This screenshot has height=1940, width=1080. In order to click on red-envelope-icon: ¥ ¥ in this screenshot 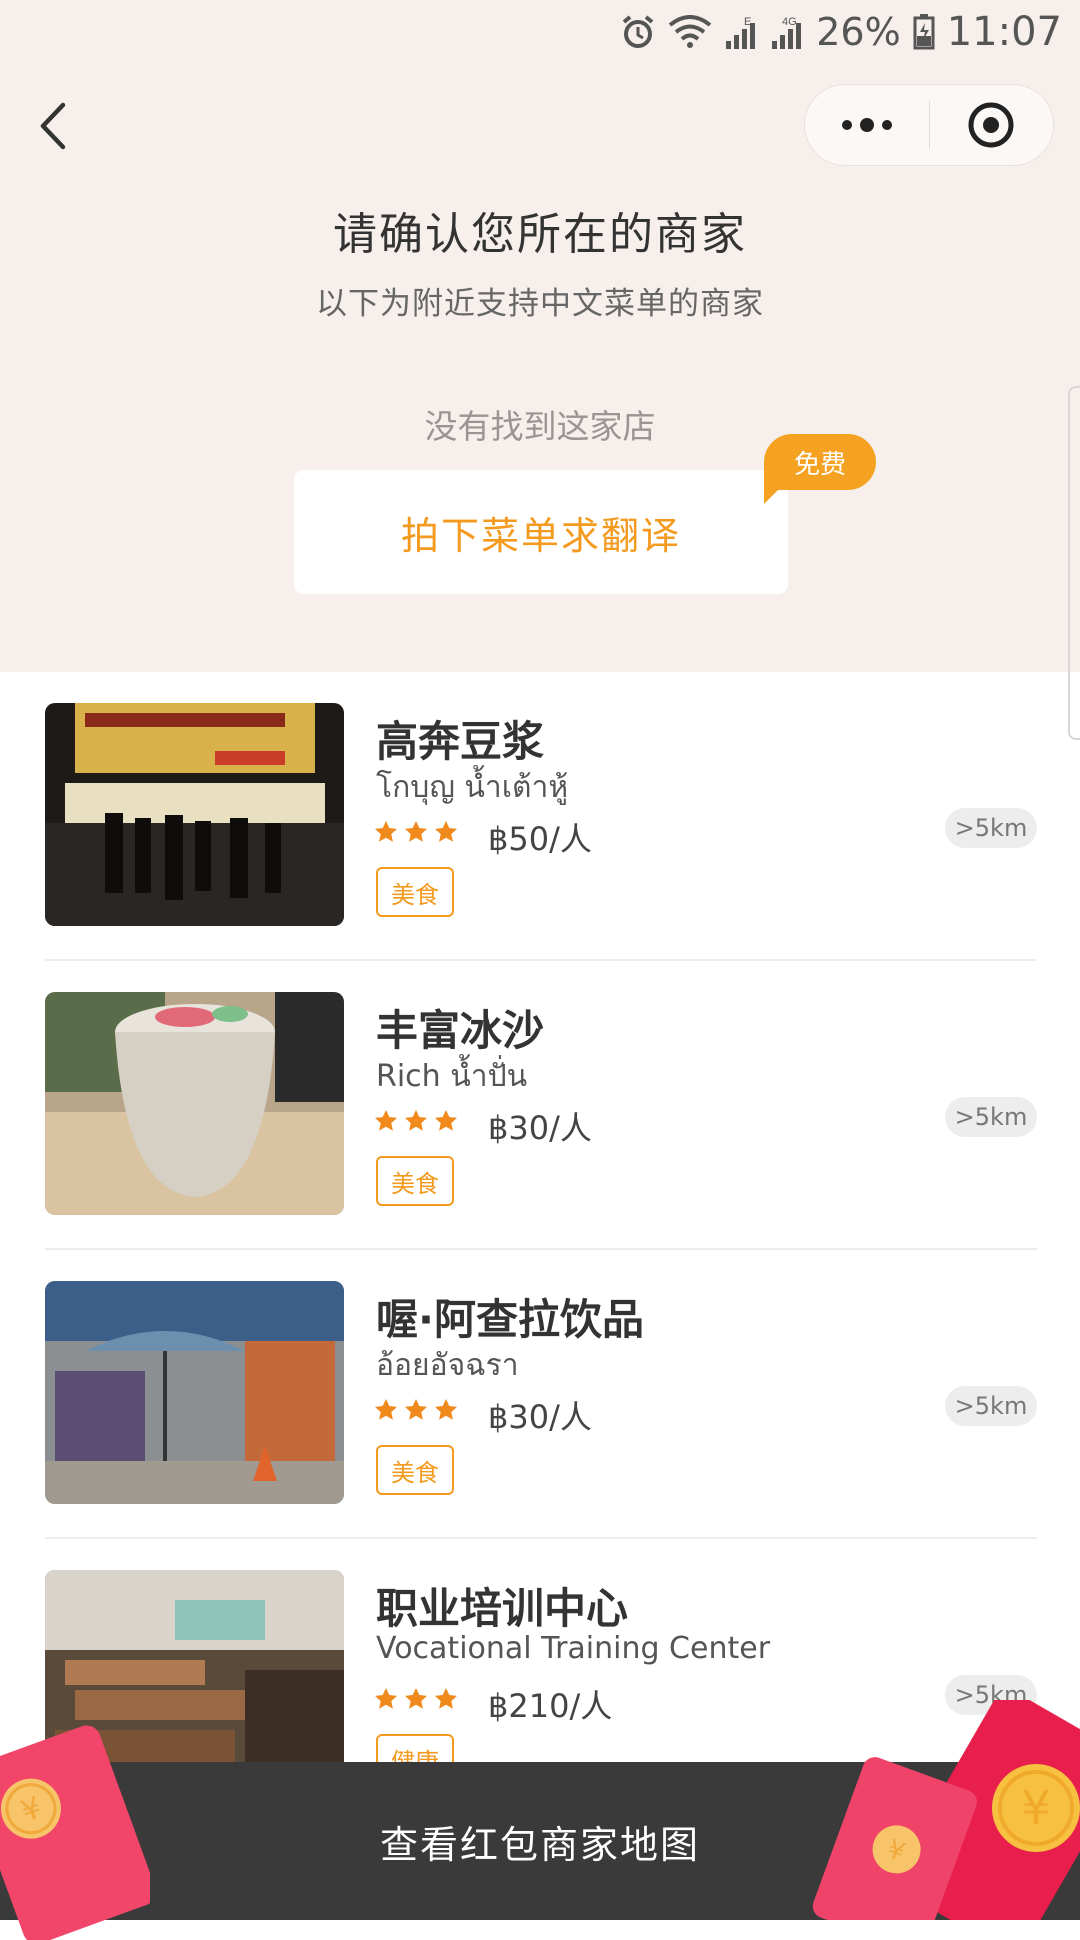, I will do `click(946, 1810)`.